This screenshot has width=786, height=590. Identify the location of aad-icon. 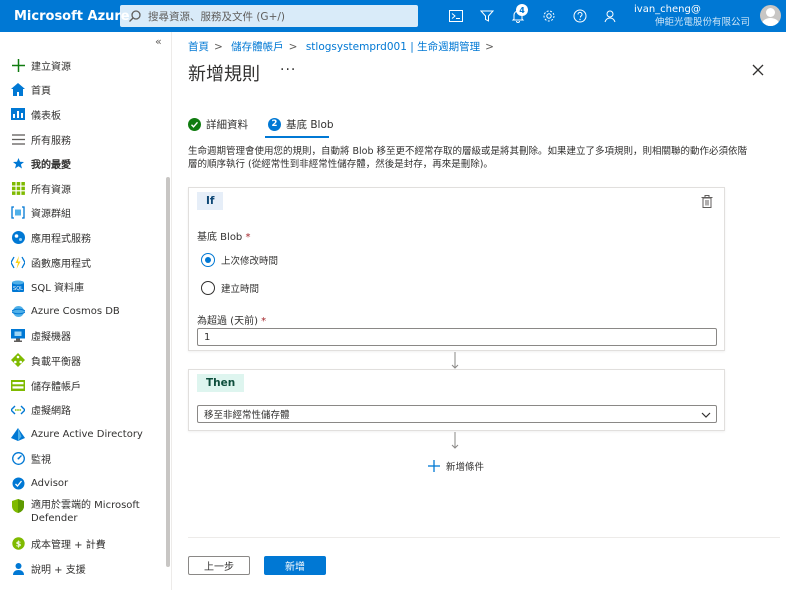
(18, 434).